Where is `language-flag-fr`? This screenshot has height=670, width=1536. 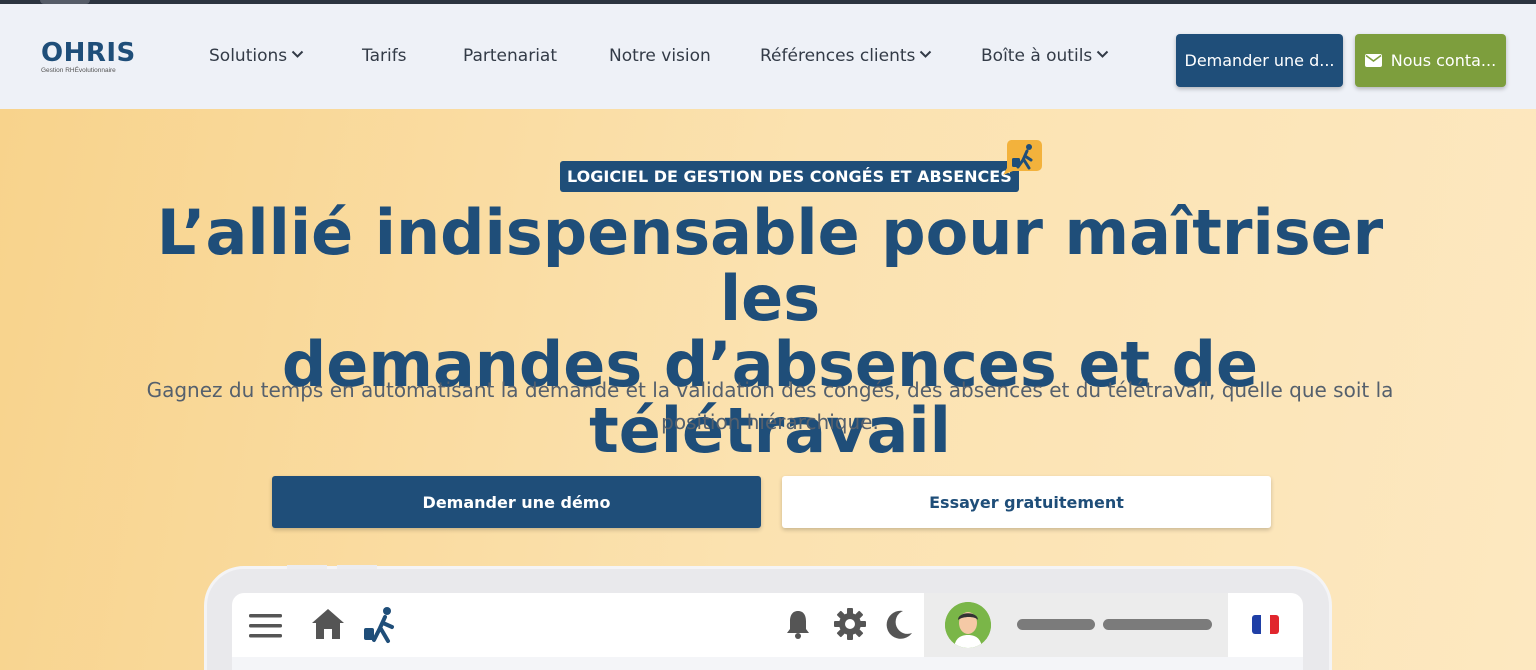
language-flag-fr is located at coordinates (1265, 624).